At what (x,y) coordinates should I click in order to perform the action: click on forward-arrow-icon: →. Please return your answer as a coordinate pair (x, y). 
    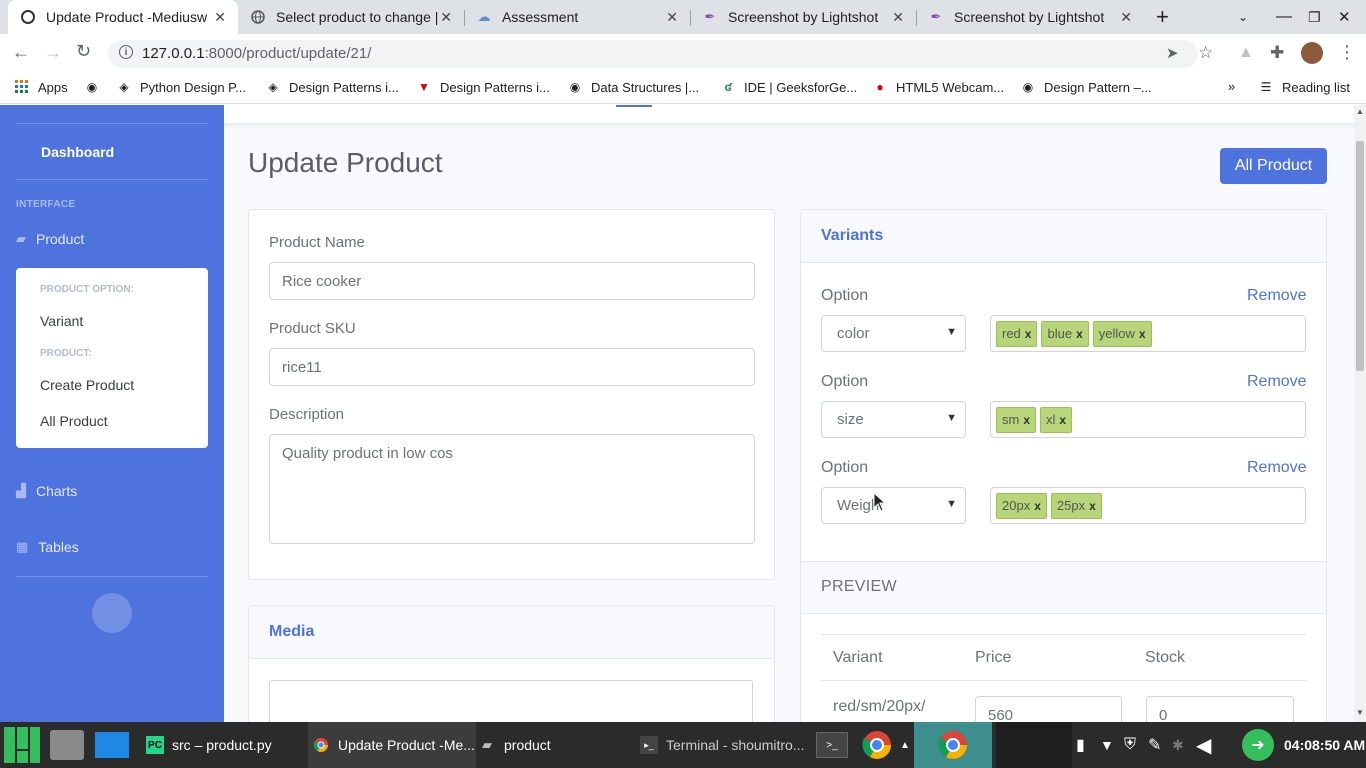
    Looking at the image, I should click on (53, 52).